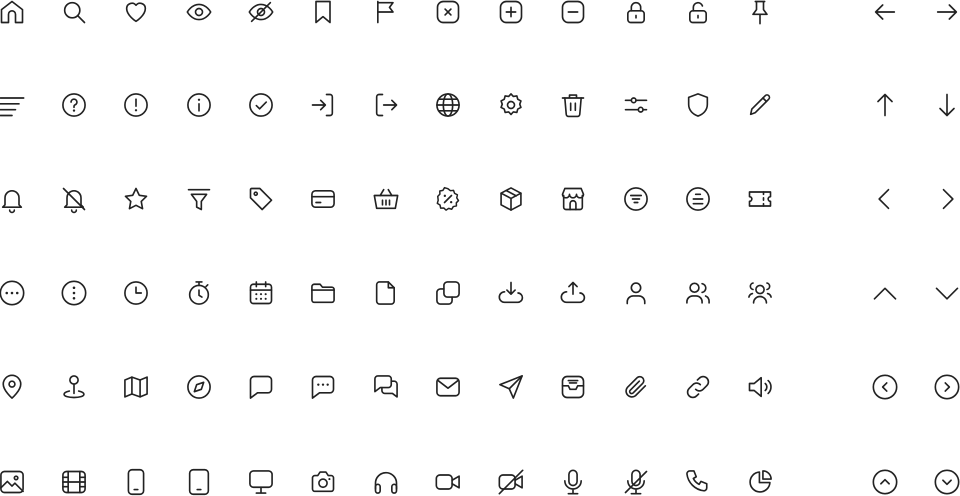  What do you see at coordinates (885, 13) in the screenshot?
I see `arrow-left-icon` at bounding box center [885, 13].